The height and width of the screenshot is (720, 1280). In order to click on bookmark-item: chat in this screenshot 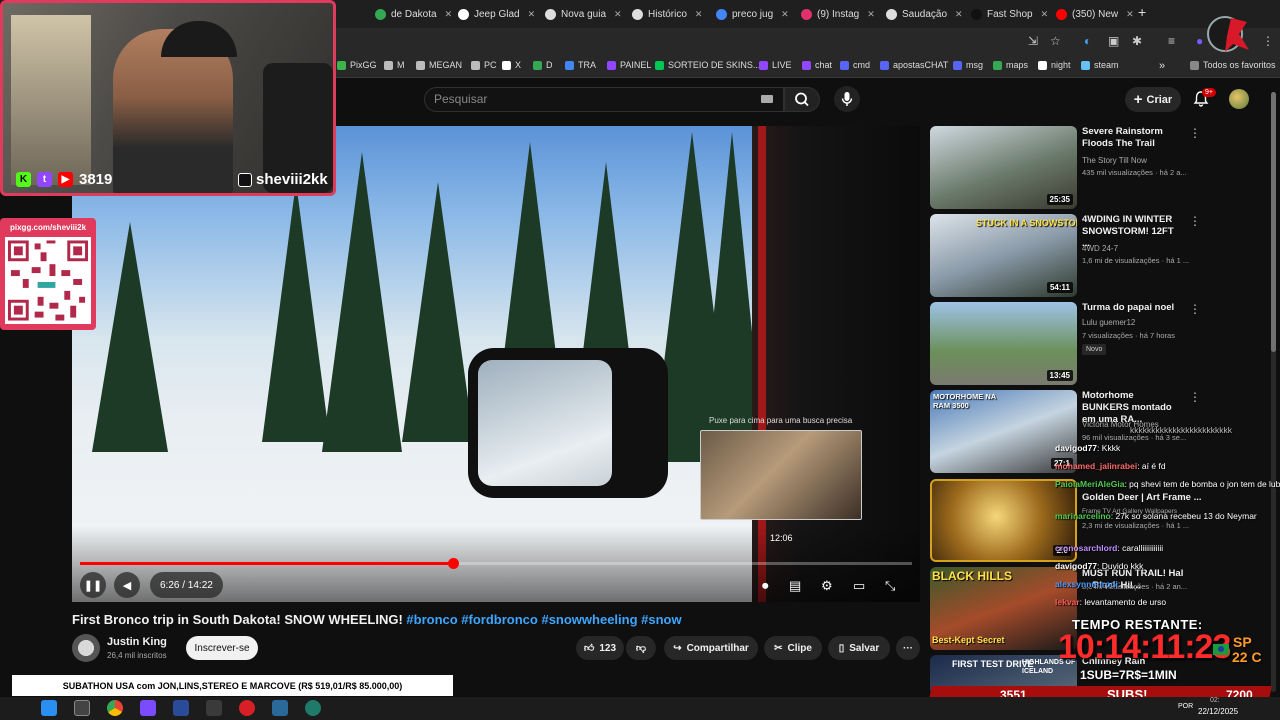, I will do `click(817, 65)`.